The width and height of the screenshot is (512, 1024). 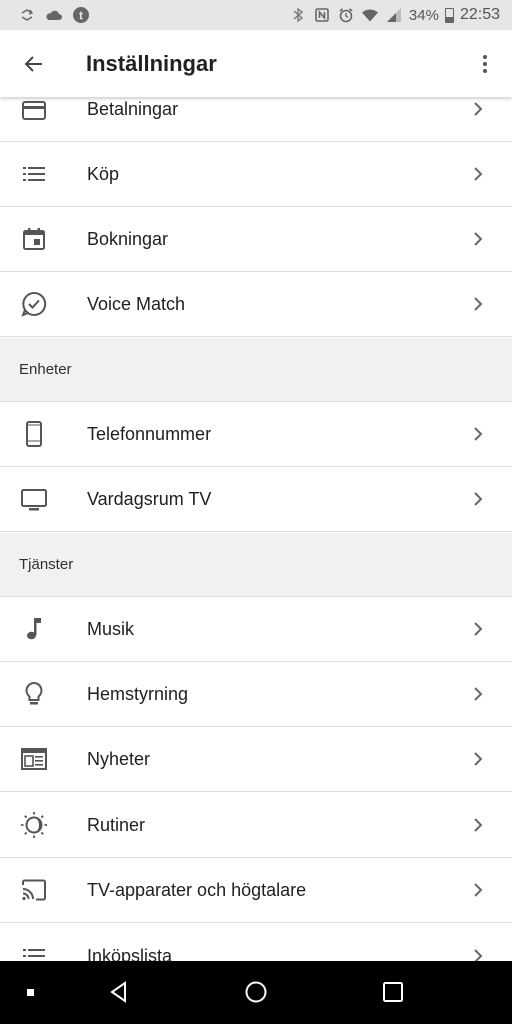 I want to click on settings-item-label: Hemstyrning, so click(x=138, y=693).